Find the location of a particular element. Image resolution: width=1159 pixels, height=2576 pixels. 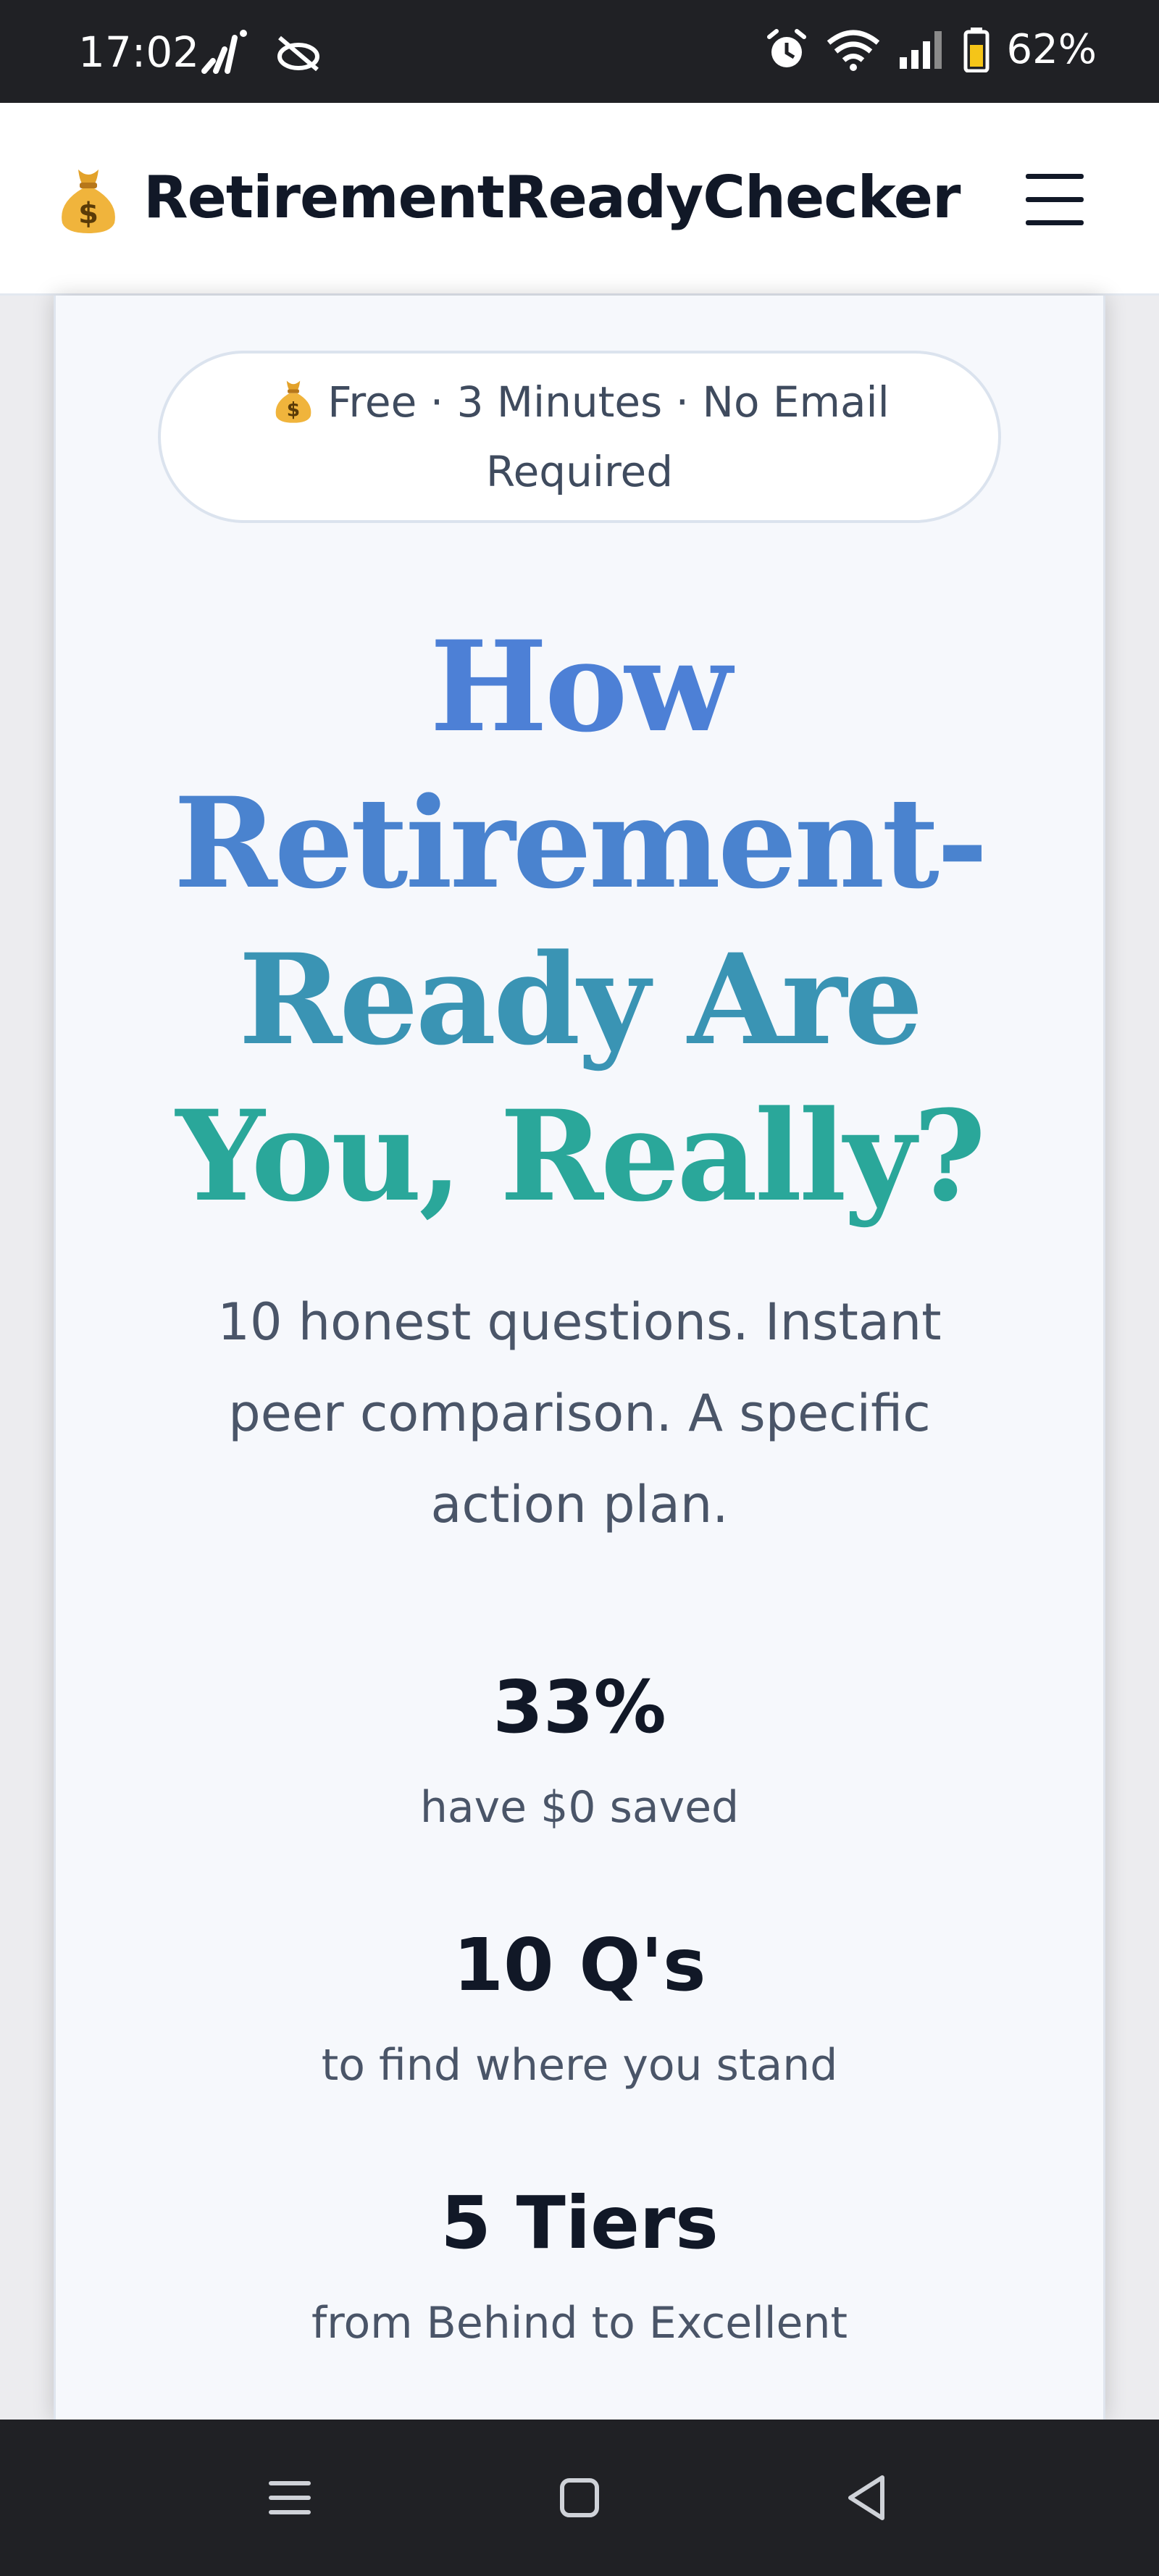

cell-signal-icon is located at coordinates (921, 50).